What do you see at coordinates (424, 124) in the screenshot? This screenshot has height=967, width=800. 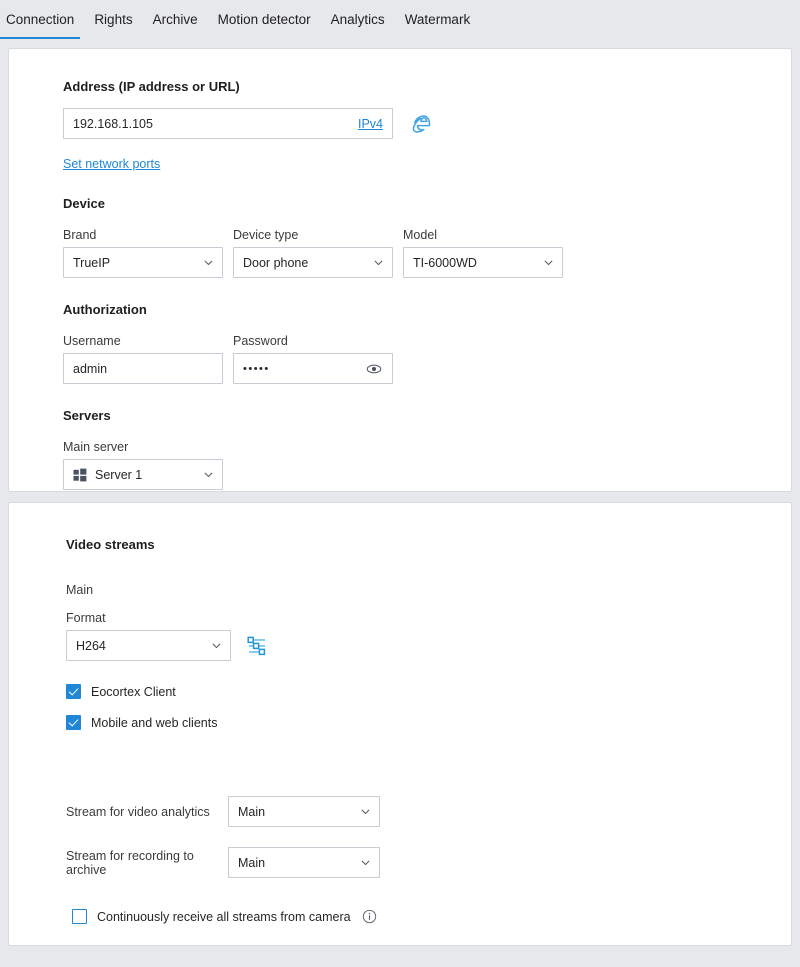 I see `internet-explorer-icon` at bounding box center [424, 124].